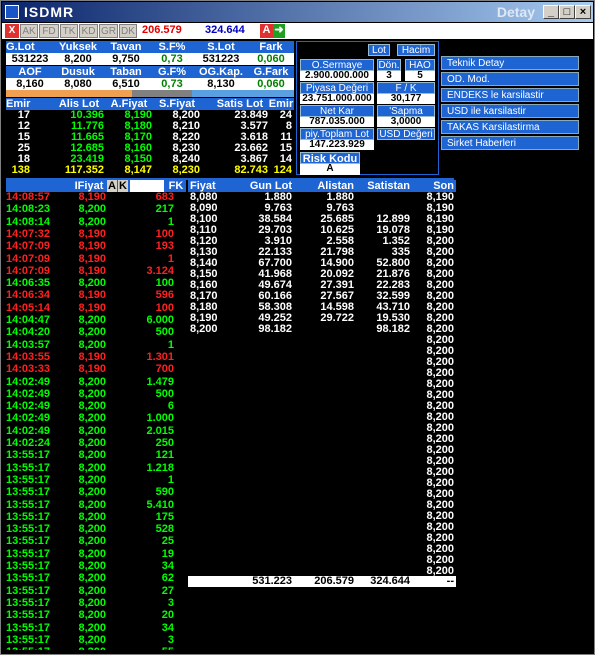  Describe the element at coordinates (251, 170) in the screenshot. I see `queue-cell: 82.743` at that location.